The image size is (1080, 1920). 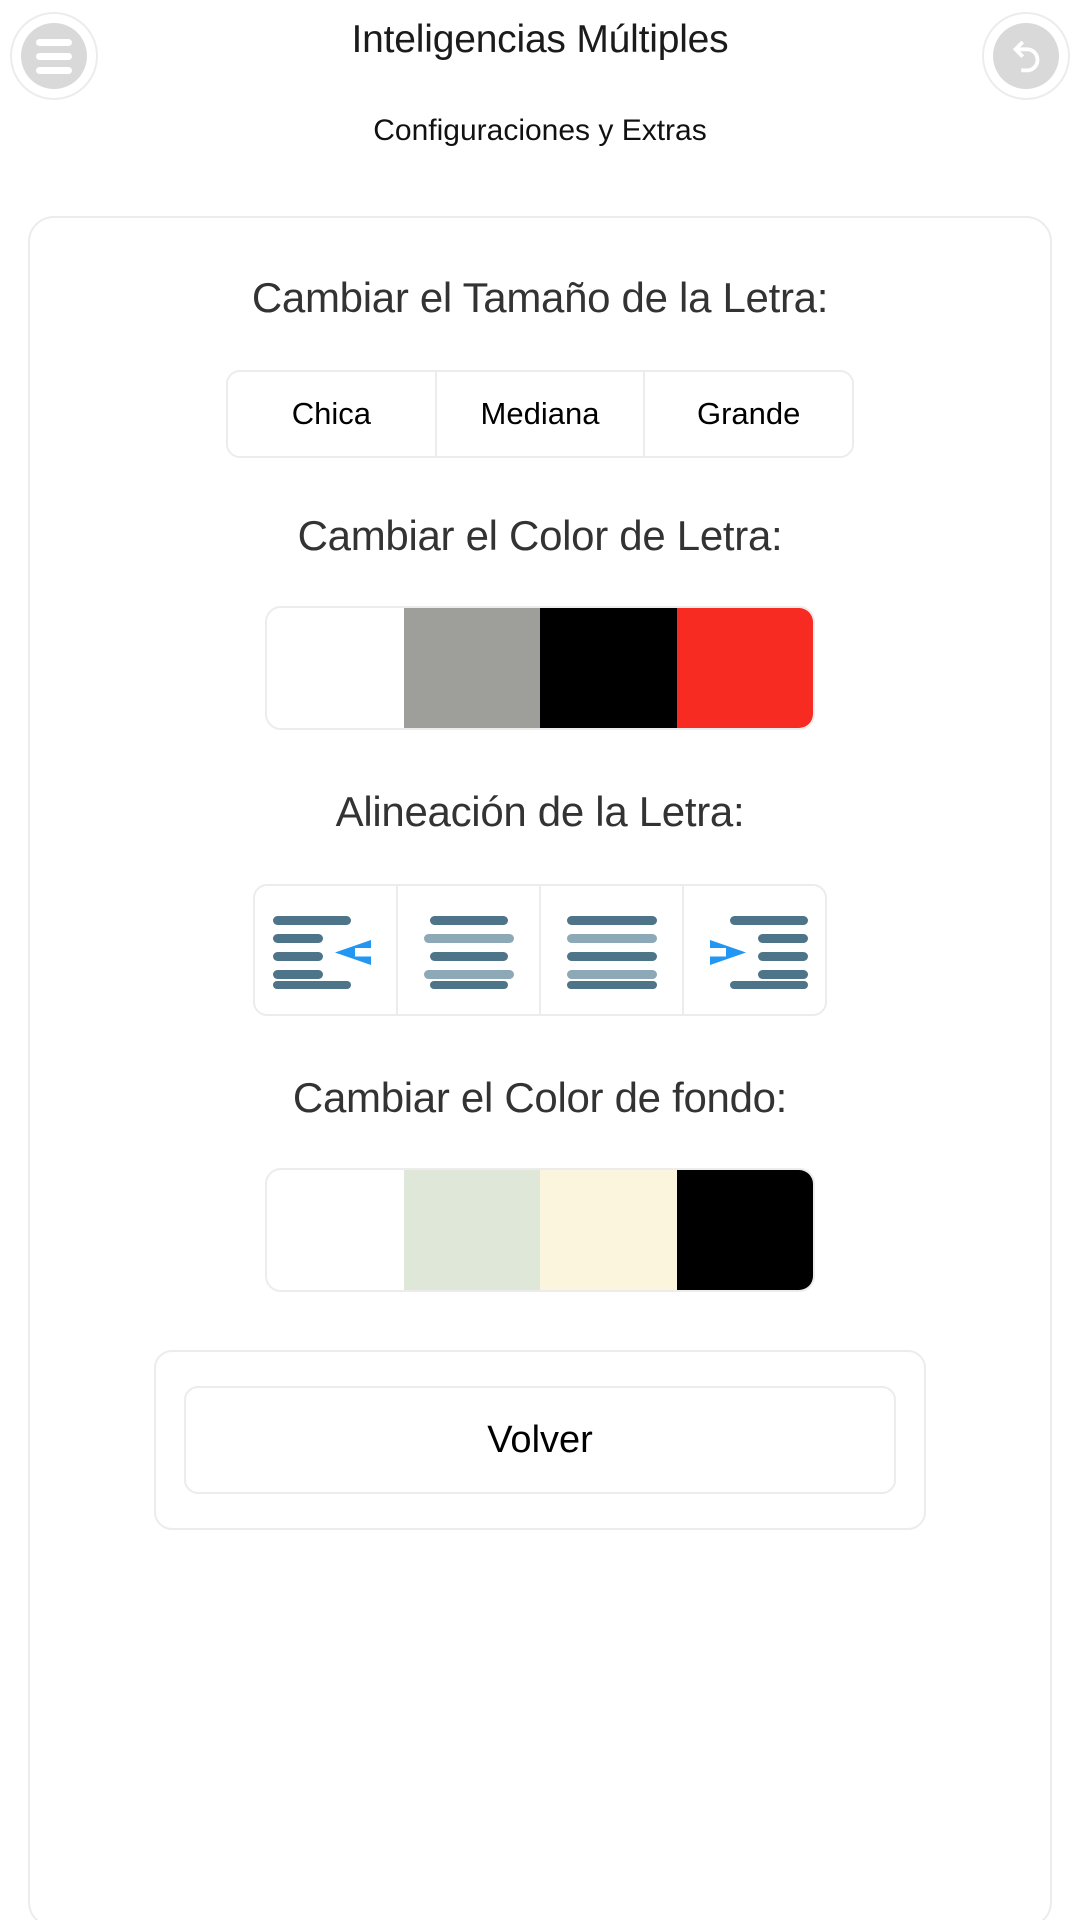 I want to click on align-center-icon, so click(x=468, y=952).